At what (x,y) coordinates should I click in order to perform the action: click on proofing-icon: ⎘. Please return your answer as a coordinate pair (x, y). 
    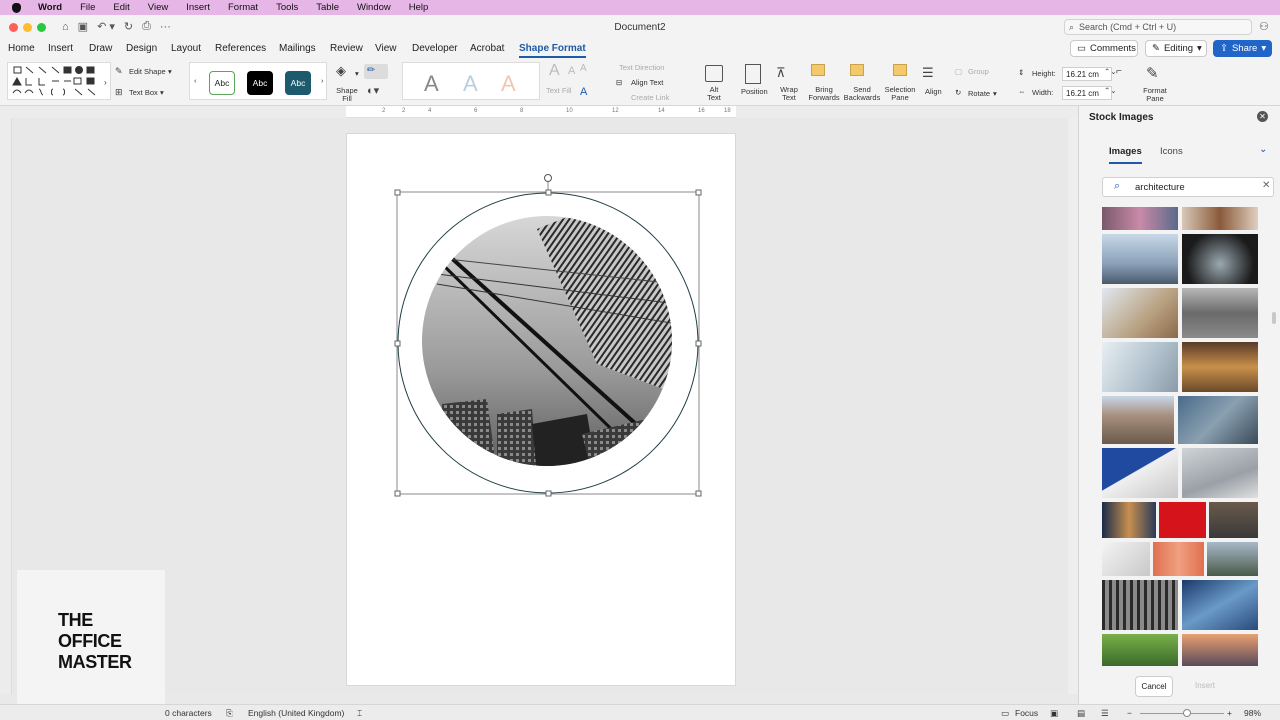
    Looking at the image, I should click on (229, 713).